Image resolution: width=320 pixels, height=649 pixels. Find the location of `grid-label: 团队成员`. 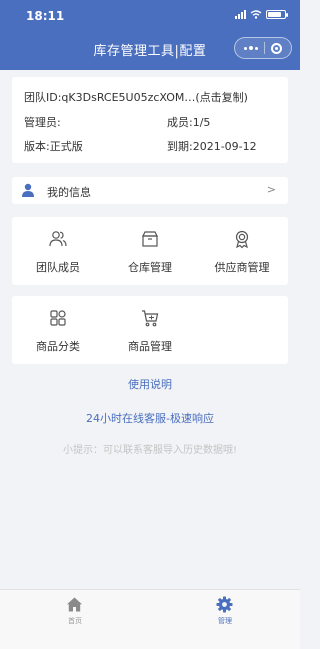

grid-label: 团队成员 is located at coordinates (58, 267).